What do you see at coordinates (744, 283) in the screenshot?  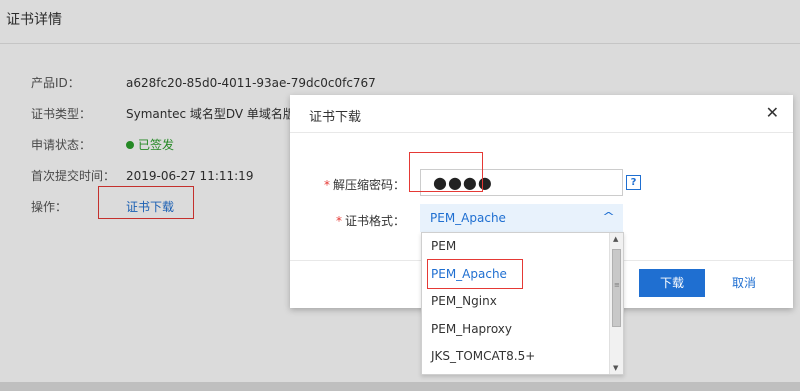 I see `cancel-button: 取消` at bounding box center [744, 283].